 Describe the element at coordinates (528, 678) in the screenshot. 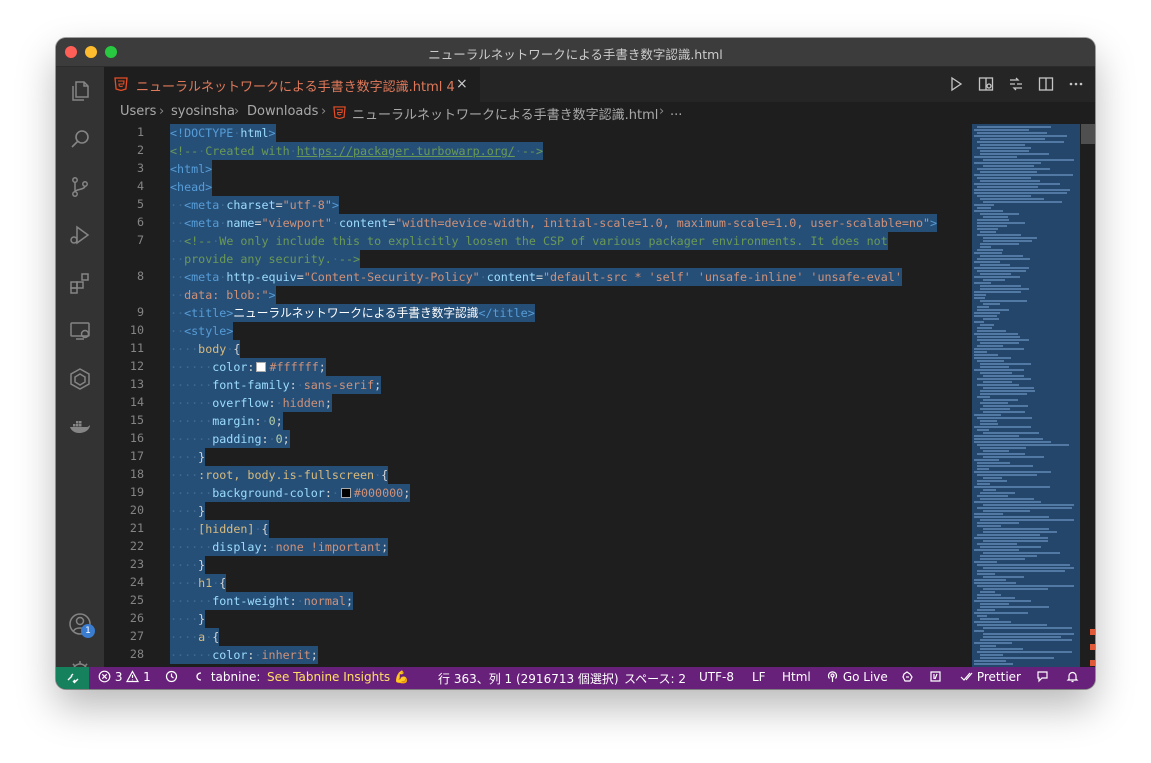

I see `cursor-position: 行 363、列 1 (2916713 個選択)` at that location.